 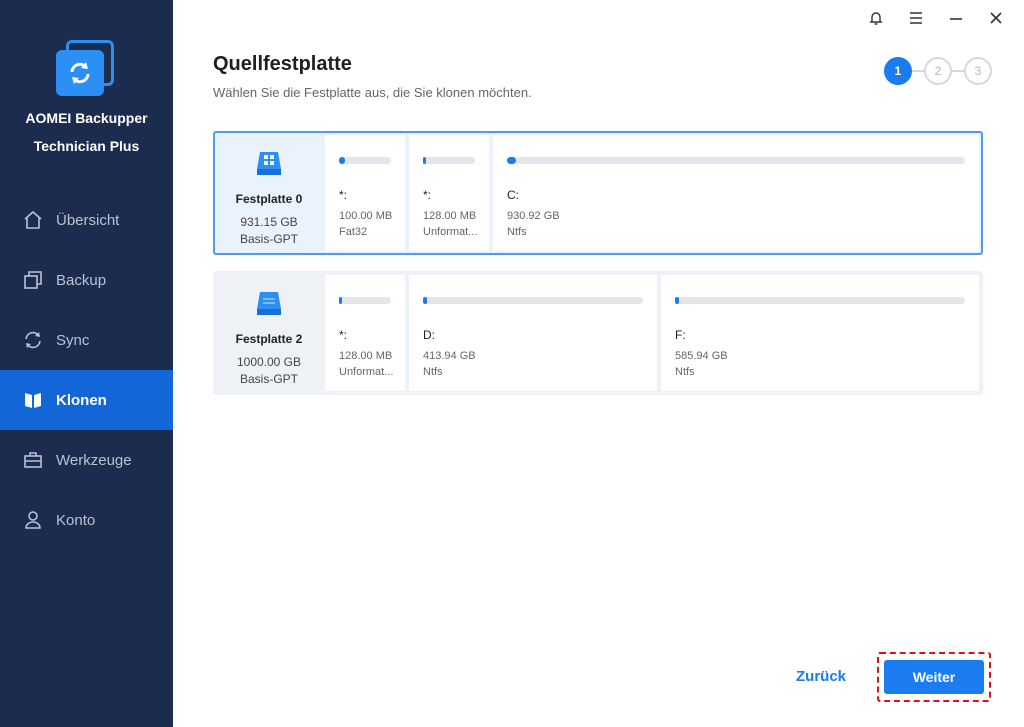 I want to click on sidebar-item-label: Übersicht, so click(x=88, y=220).